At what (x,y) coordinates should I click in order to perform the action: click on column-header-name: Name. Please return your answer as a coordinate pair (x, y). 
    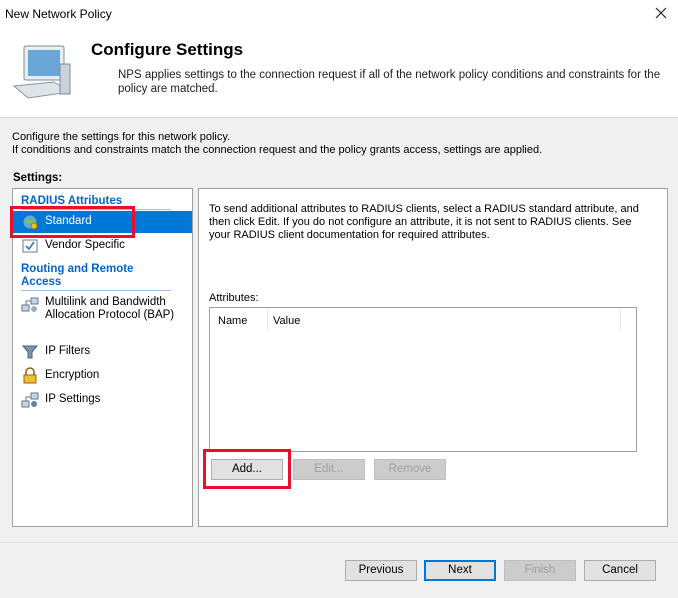
    Looking at the image, I should click on (232, 321).